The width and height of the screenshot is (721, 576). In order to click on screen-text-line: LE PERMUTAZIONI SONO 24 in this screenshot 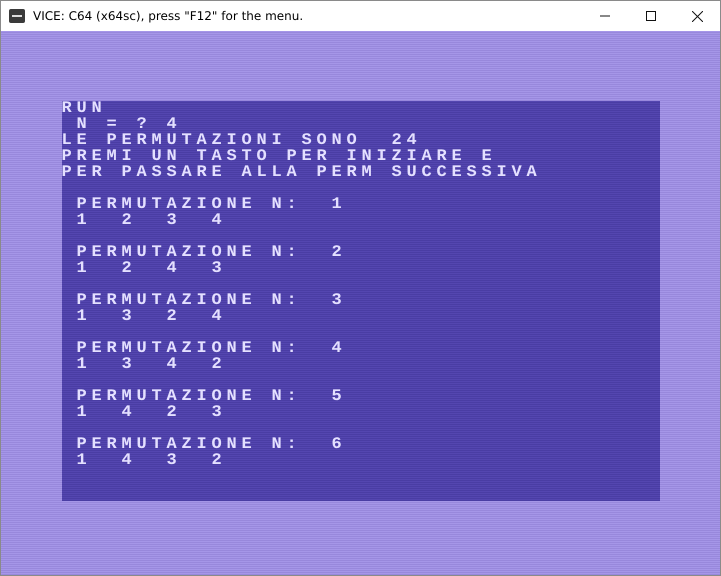, I will do `click(242, 141)`.